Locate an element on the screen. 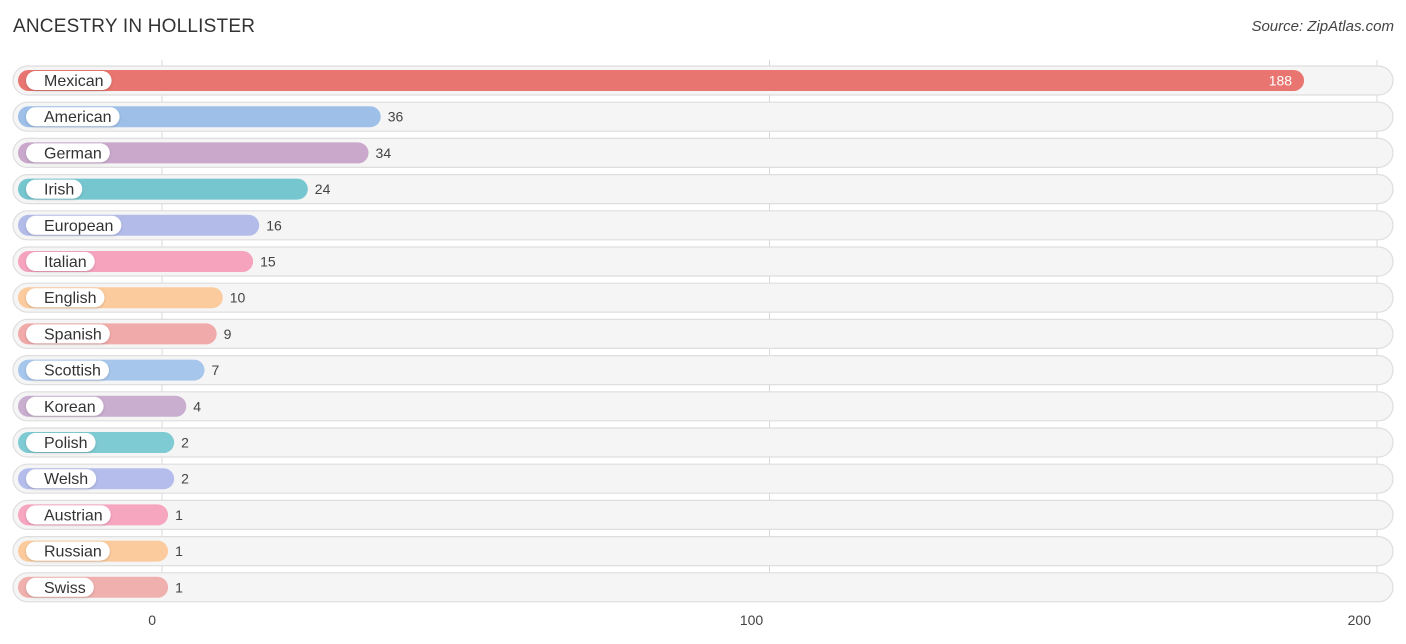 The height and width of the screenshot is (644, 1406). value-label: 188 is located at coordinates (1281, 81).